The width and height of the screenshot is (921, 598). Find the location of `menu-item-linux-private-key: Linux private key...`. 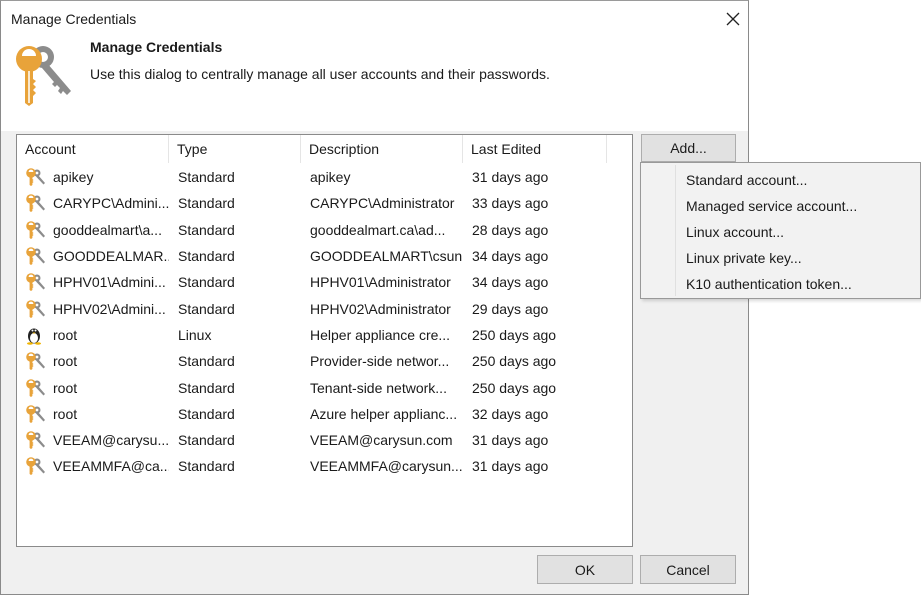

menu-item-linux-private-key: Linux private key... is located at coordinates (780, 258).